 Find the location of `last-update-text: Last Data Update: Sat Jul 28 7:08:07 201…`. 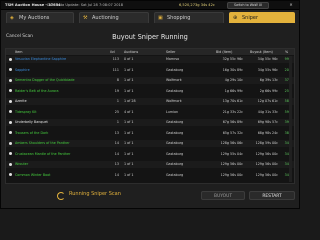

last-update-text: Last Data Update: Sat Jul 28 7:08:07 201… is located at coordinates (85, 5).